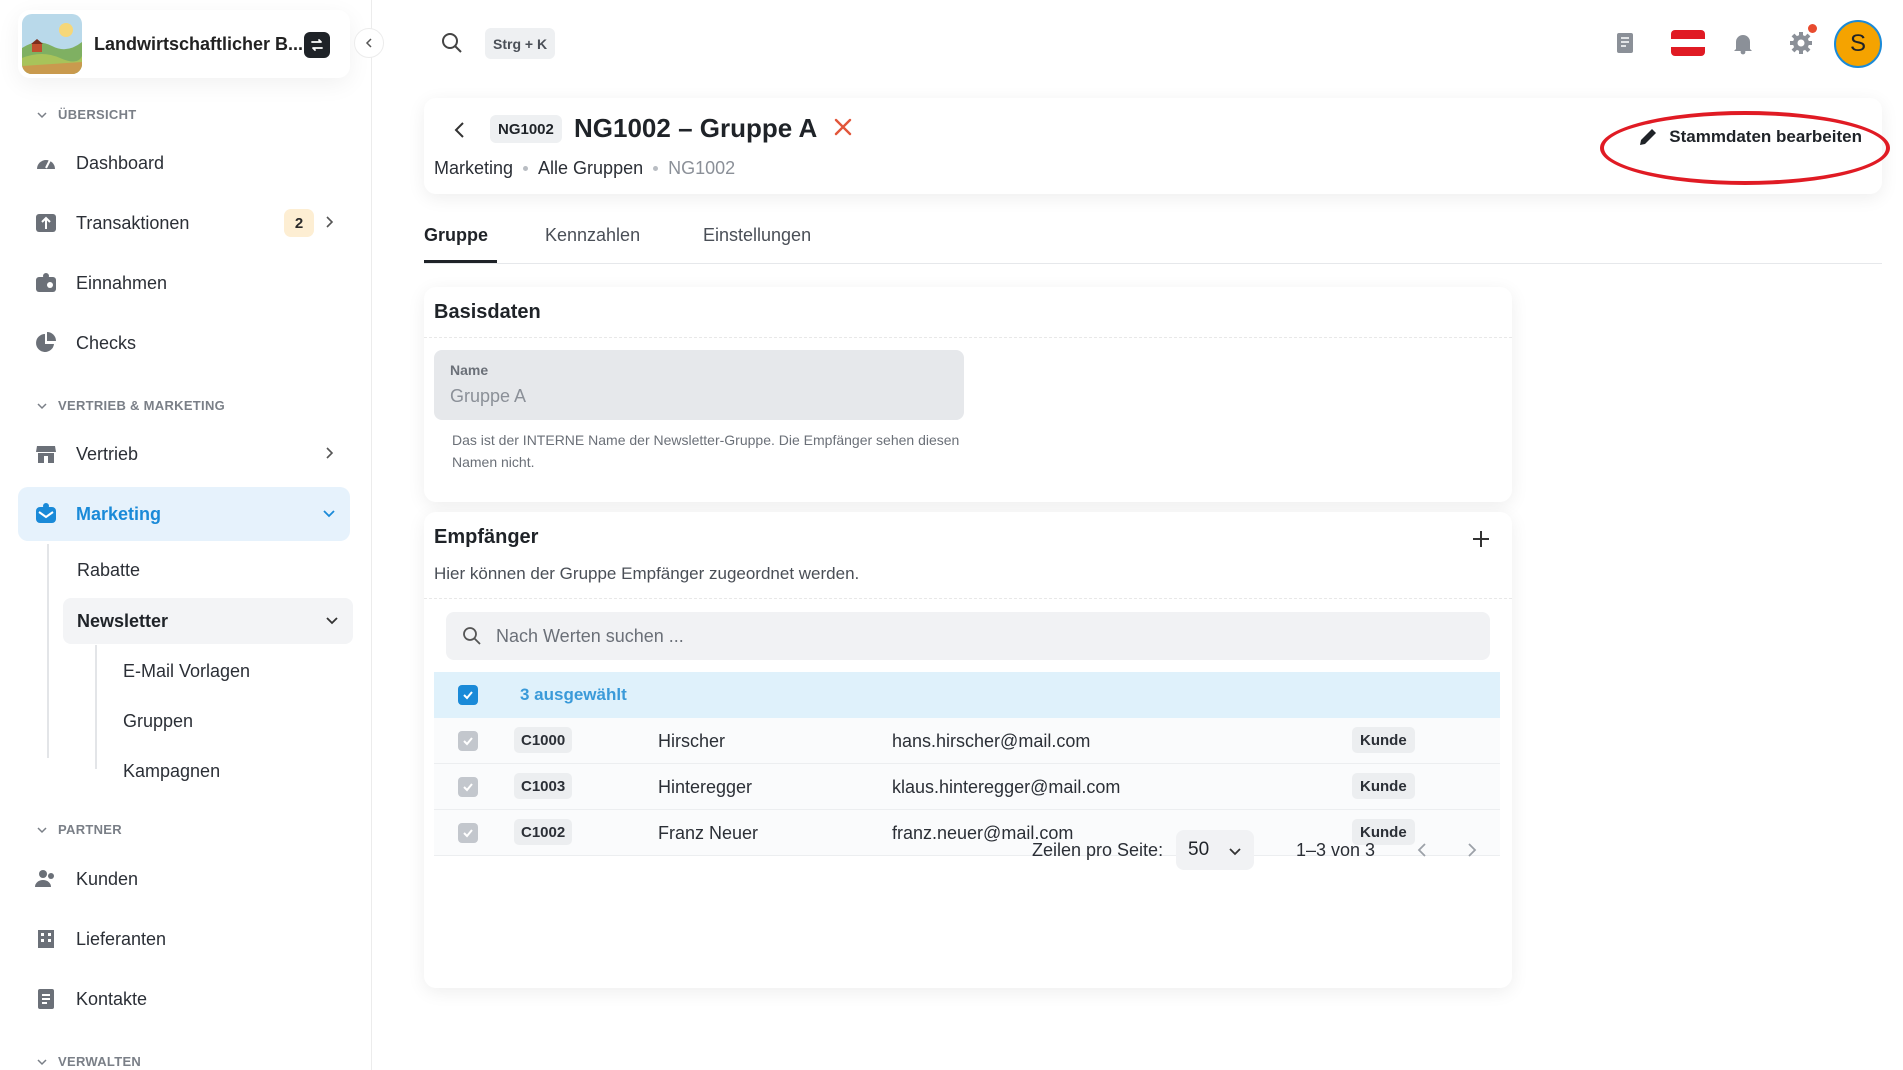 The width and height of the screenshot is (1903, 1070). I want to click on sidebar-subitem-newsletter: Newsletter, so click(208, 621).